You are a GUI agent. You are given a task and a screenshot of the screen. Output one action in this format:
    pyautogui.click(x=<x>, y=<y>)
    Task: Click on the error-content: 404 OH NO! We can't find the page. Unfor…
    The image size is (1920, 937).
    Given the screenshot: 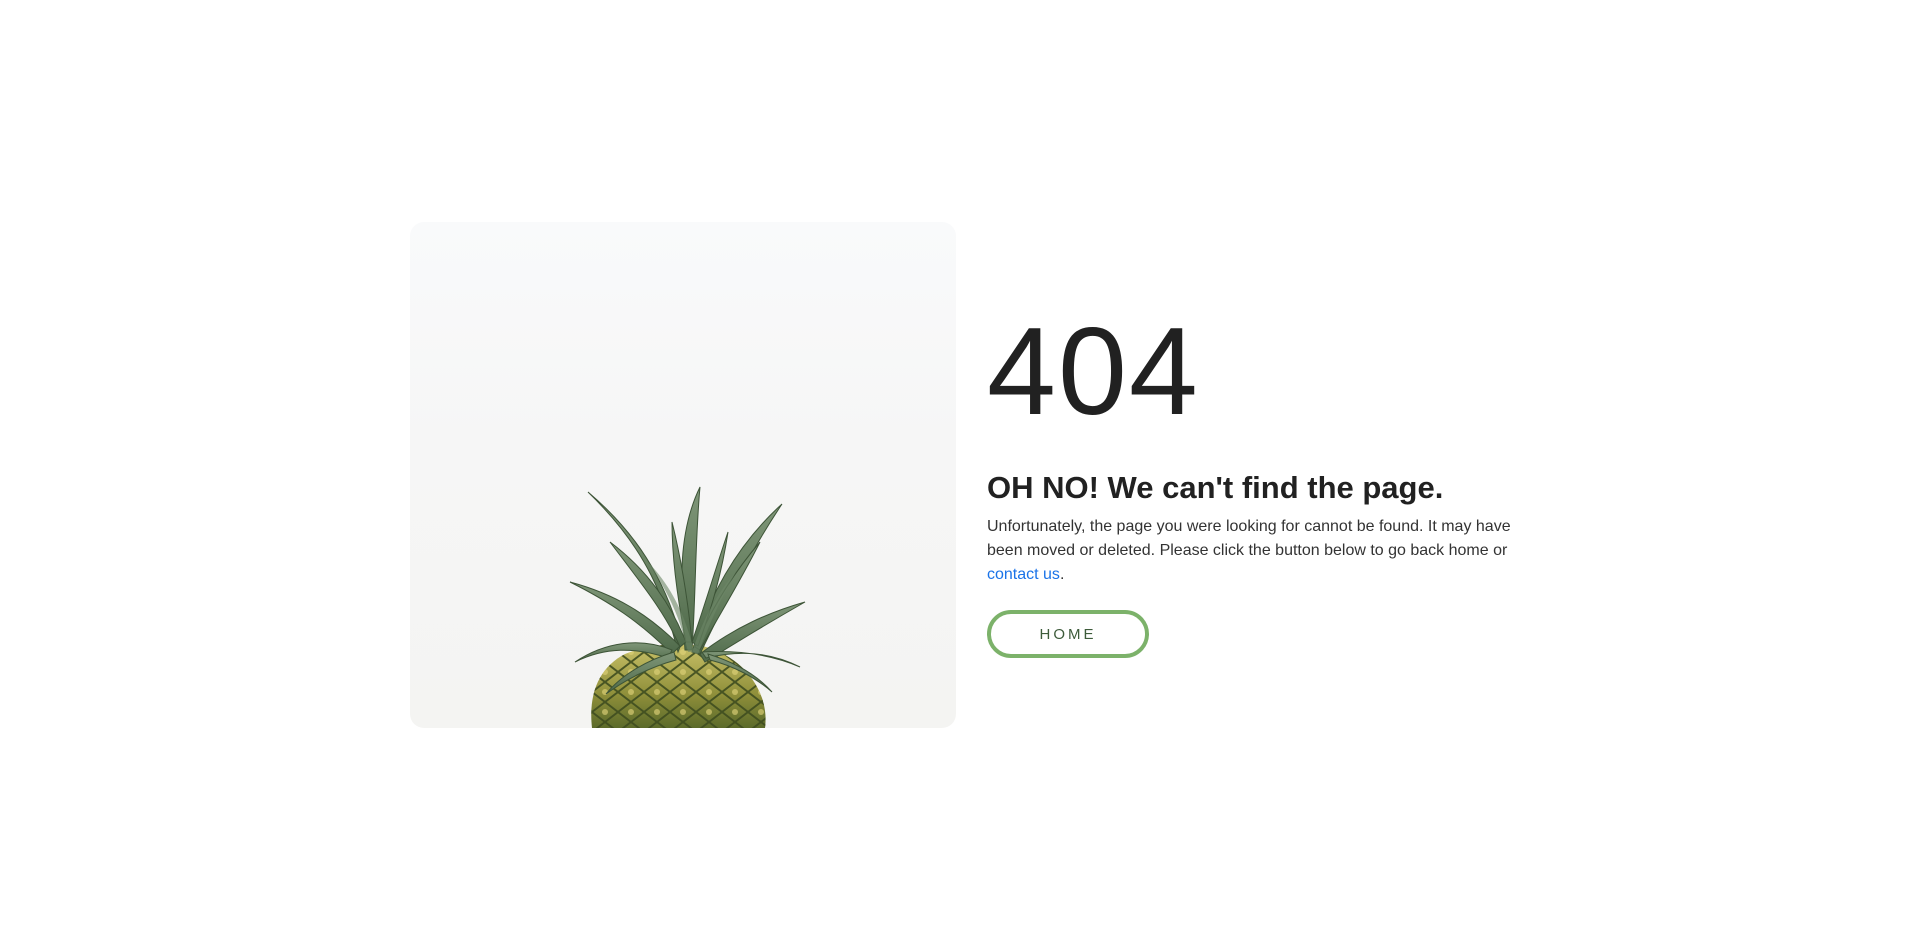 What is the action you would take?
    pyautogui.click(x=1267, y=484)
    